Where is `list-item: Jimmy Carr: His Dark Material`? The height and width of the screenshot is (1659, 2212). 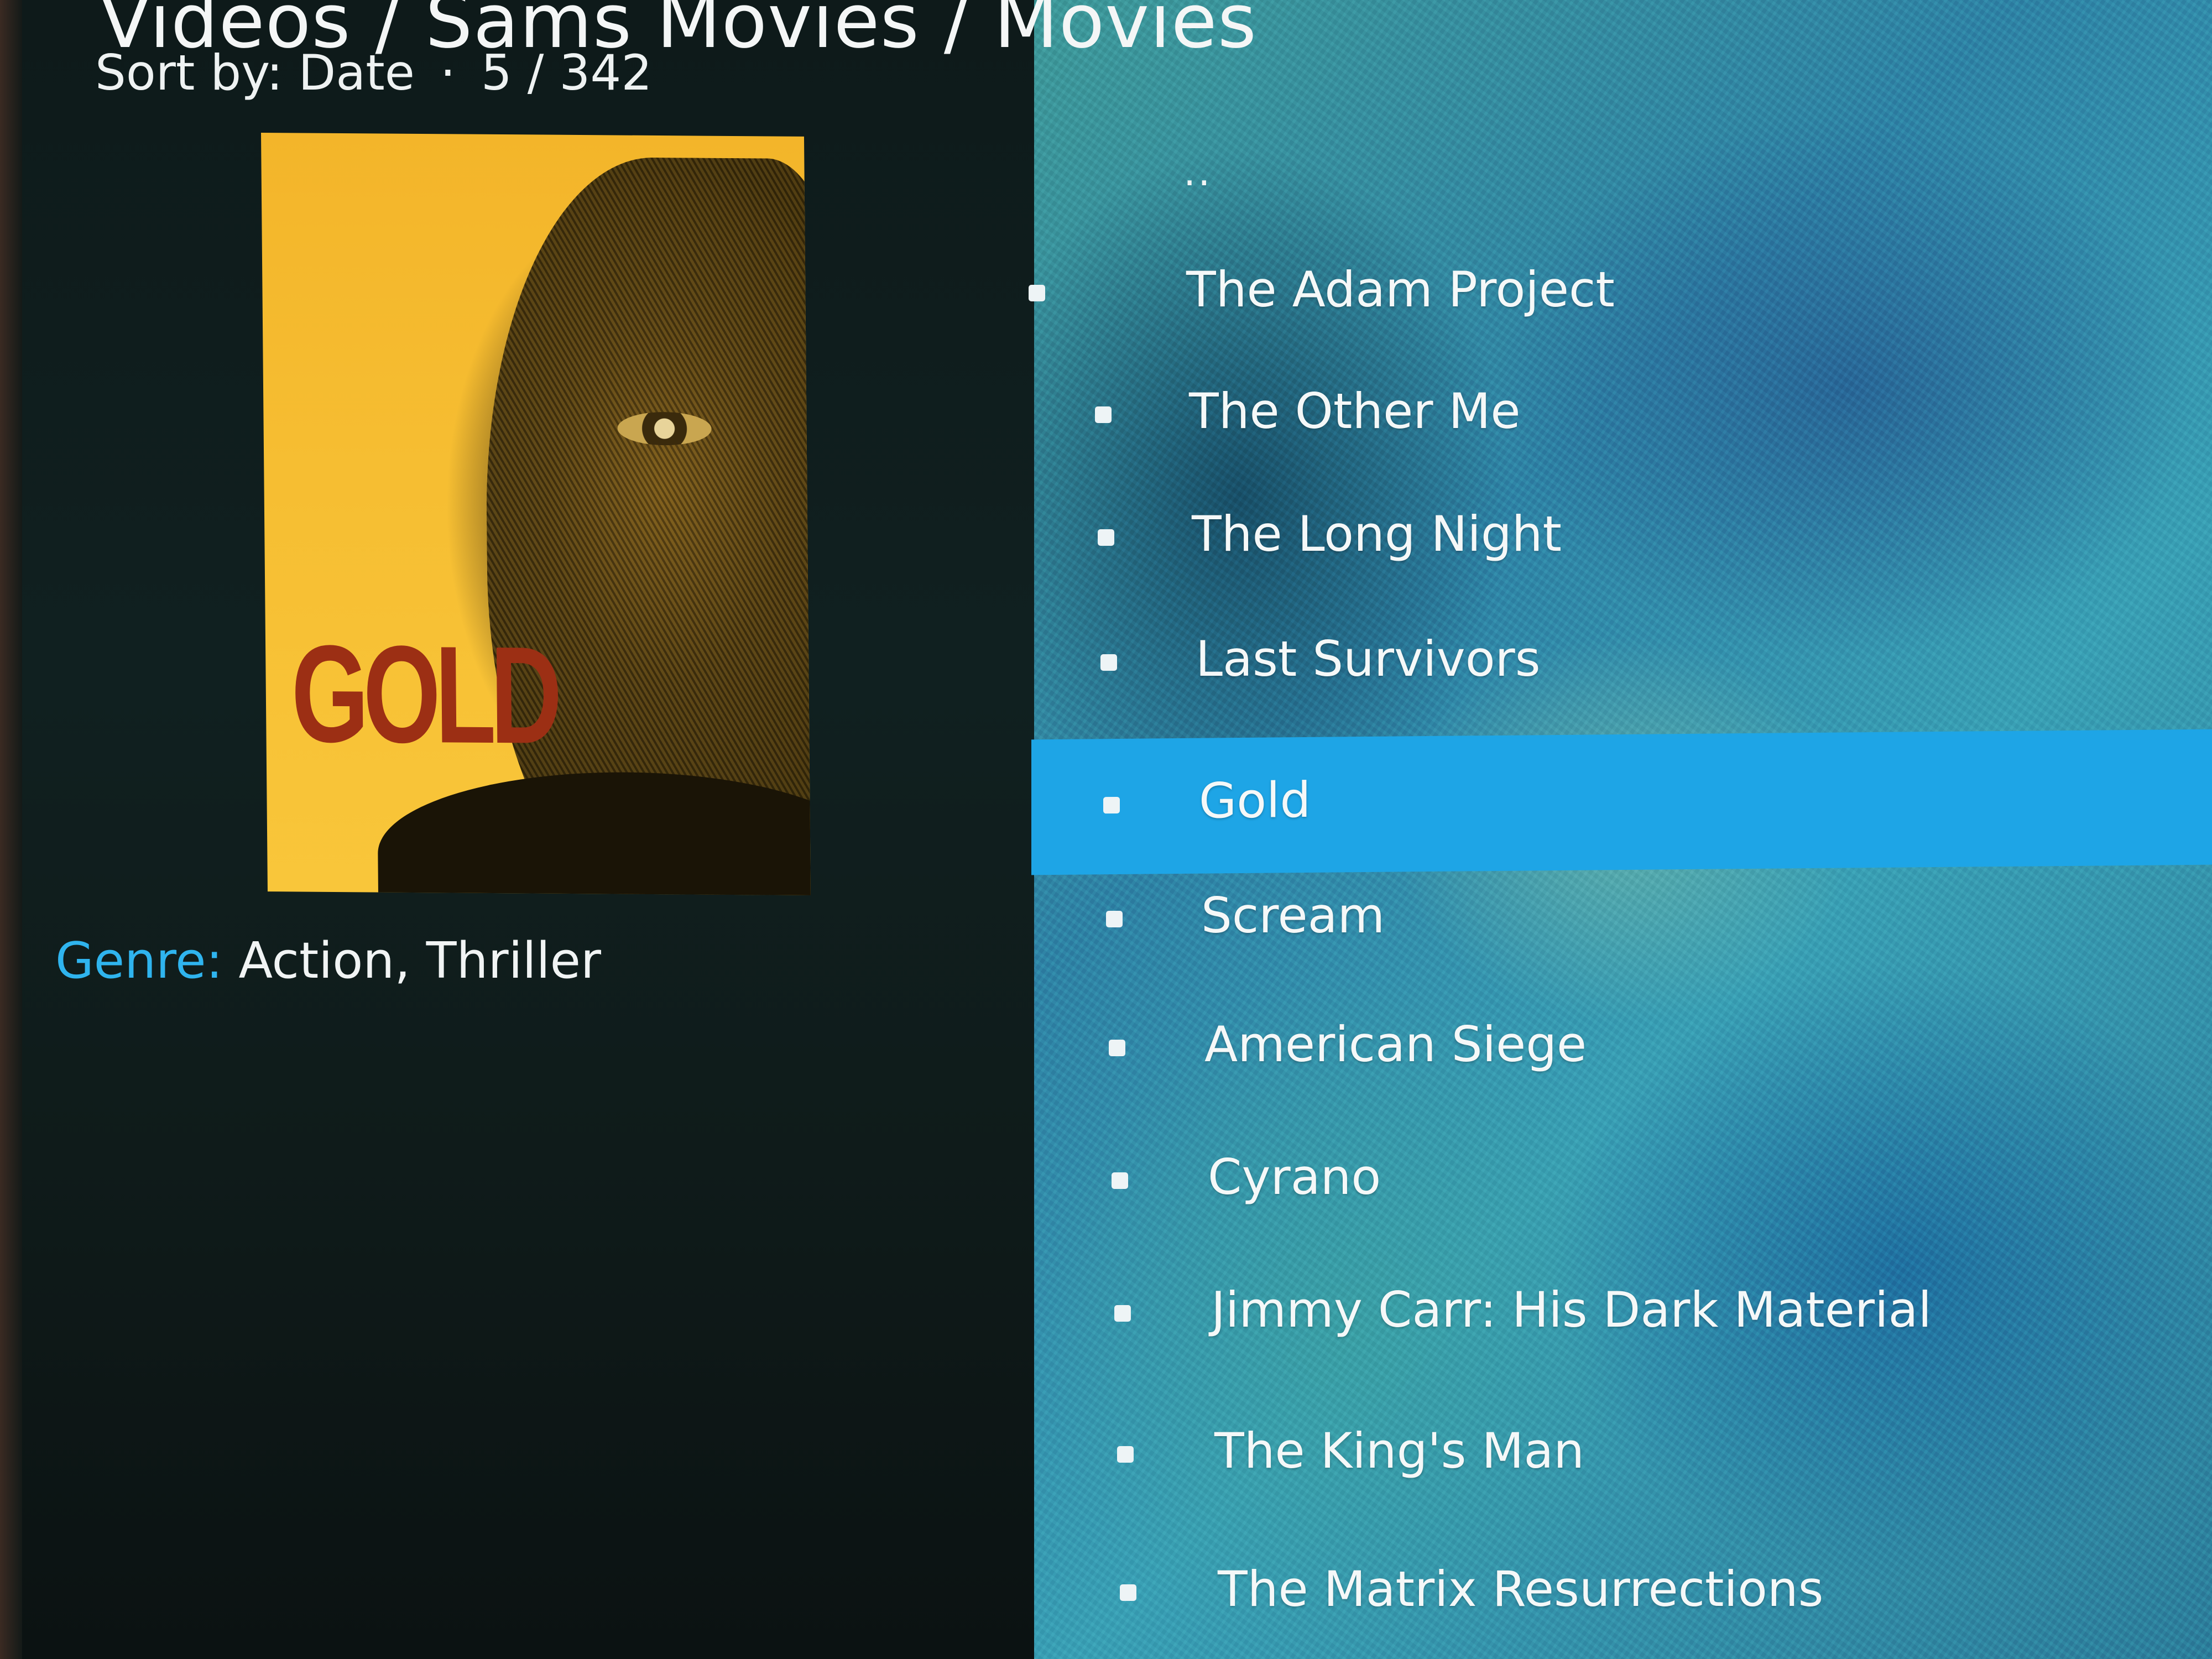 list-item: Jimmy Carr: His Dark Material is located at coordinates (1622, 1314).